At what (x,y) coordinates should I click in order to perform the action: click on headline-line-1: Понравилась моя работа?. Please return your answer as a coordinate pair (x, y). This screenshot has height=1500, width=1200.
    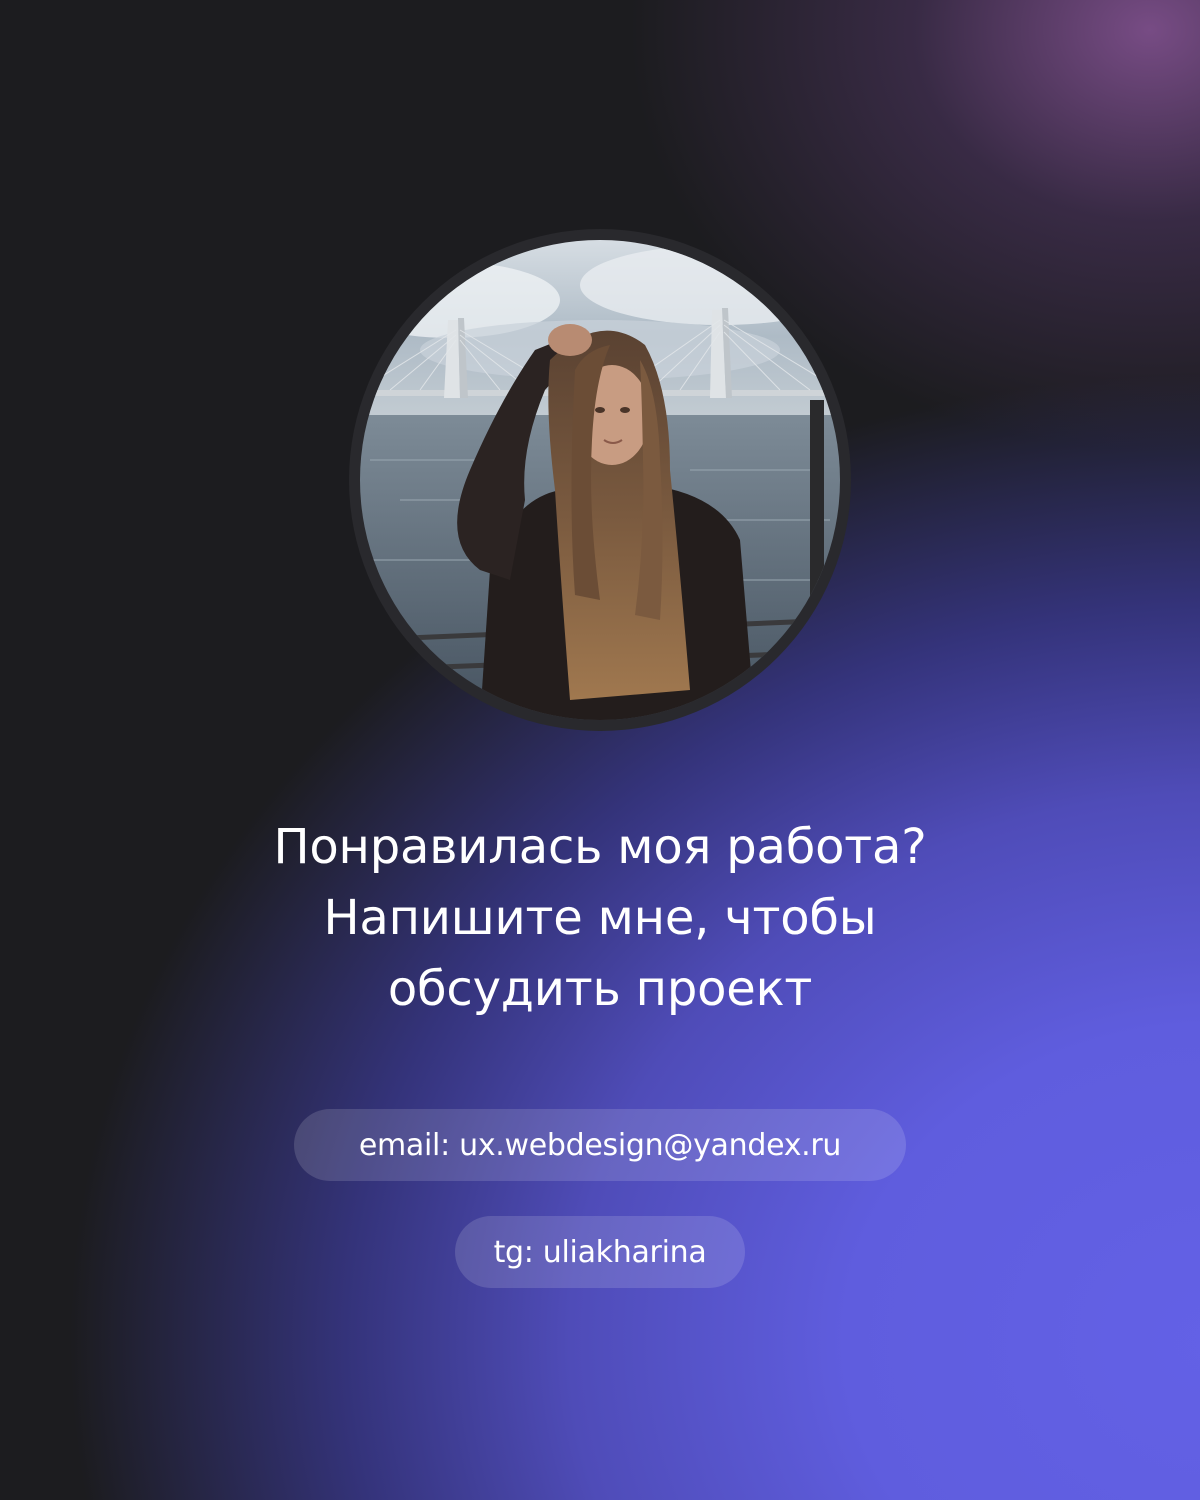
    Looking at the image, I should click on (600, 847).